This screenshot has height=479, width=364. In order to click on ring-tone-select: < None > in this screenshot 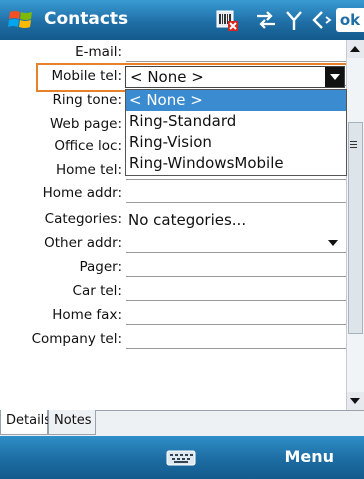, I will do `click(235, 77)`.